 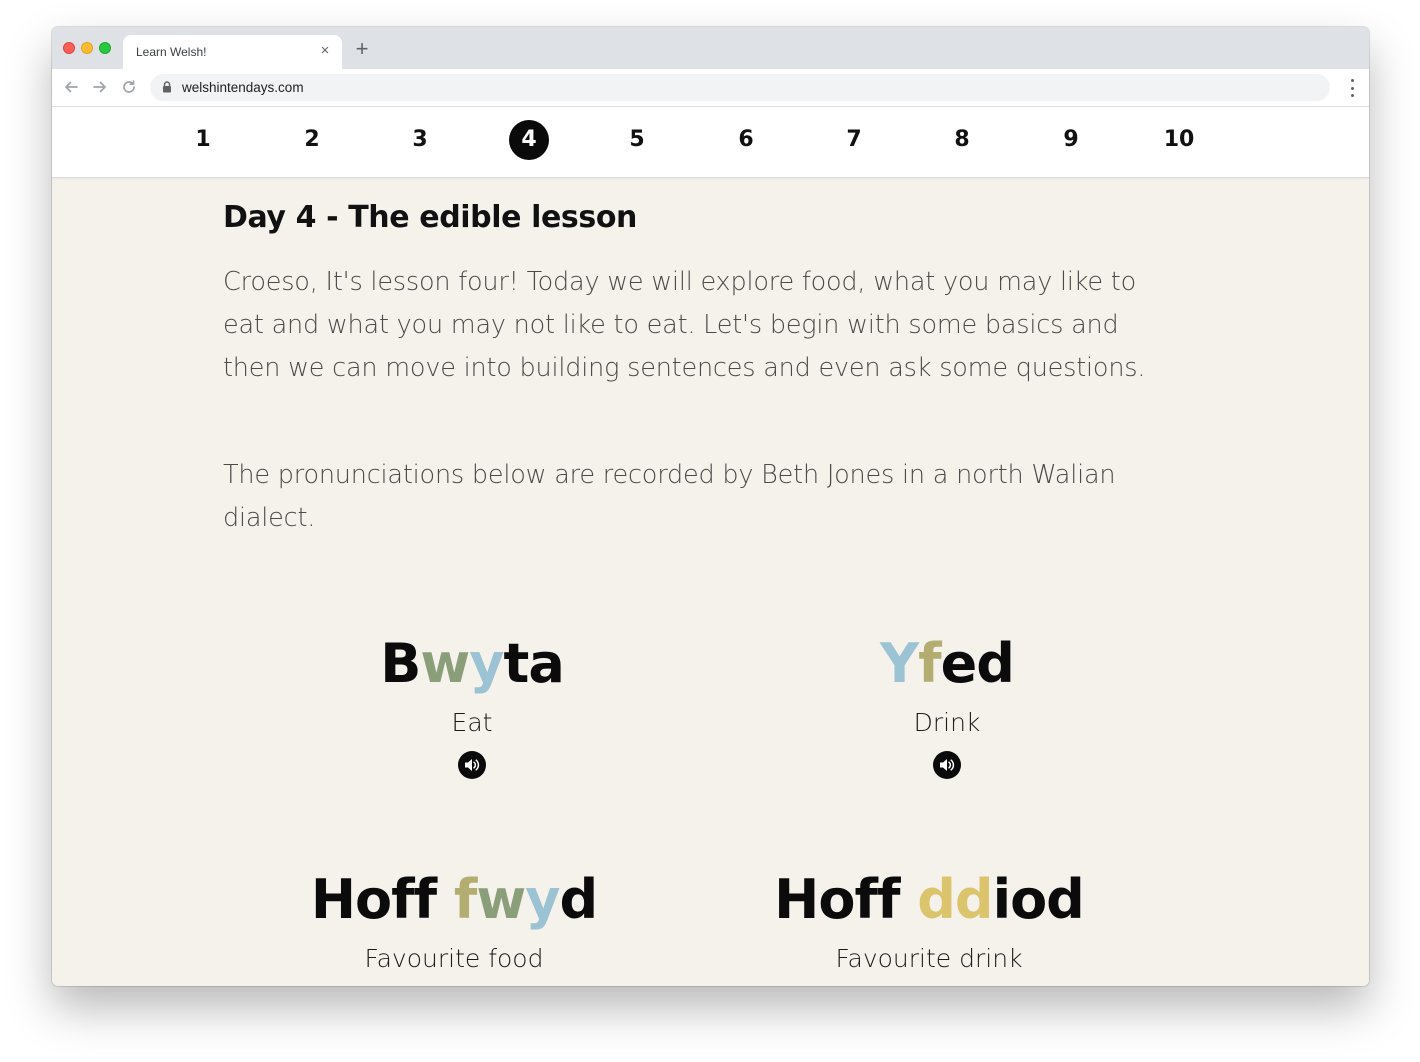 What do you see at coordinates (362, 49) in the screenshot?
I see `new-tab-icon: +` at bounding box center [362, 49].